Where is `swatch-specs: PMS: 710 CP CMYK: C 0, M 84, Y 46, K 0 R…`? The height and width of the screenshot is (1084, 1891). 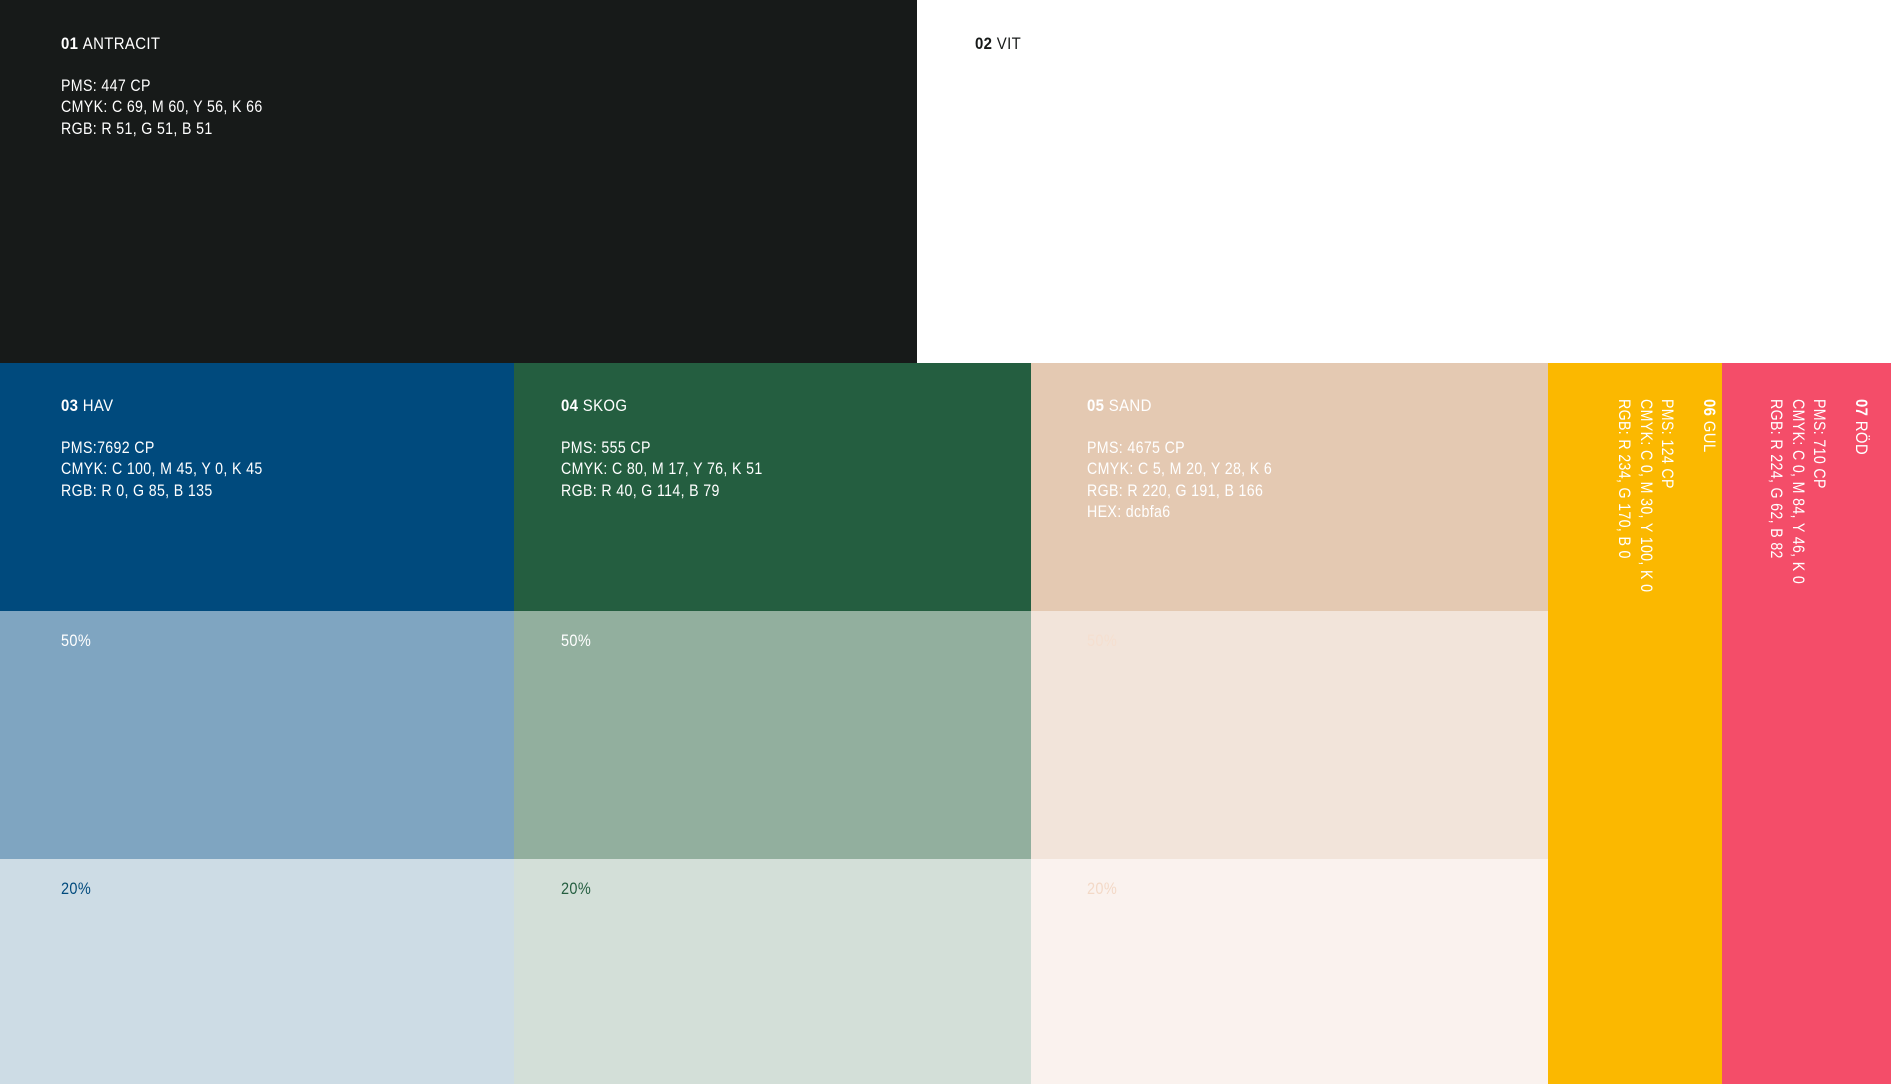 swatch-specs: PMS: 710 CP CMYK: C 0, M 84, Y 46, K 0 R… is located at coordinates (1797, 708).